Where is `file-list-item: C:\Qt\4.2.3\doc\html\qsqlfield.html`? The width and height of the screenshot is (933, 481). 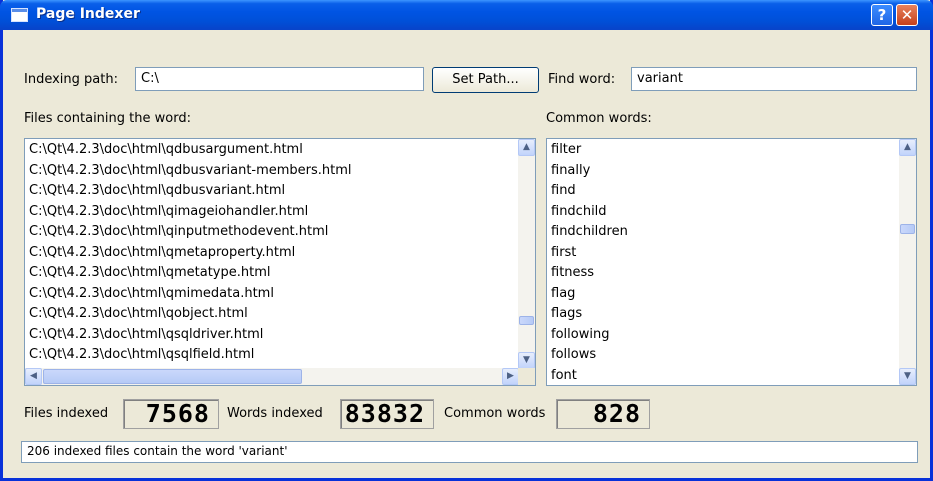
file-list-item: C:\Qt\4.2.3\doc\html\qsqlfield.html is located at coordinates (190, 355).